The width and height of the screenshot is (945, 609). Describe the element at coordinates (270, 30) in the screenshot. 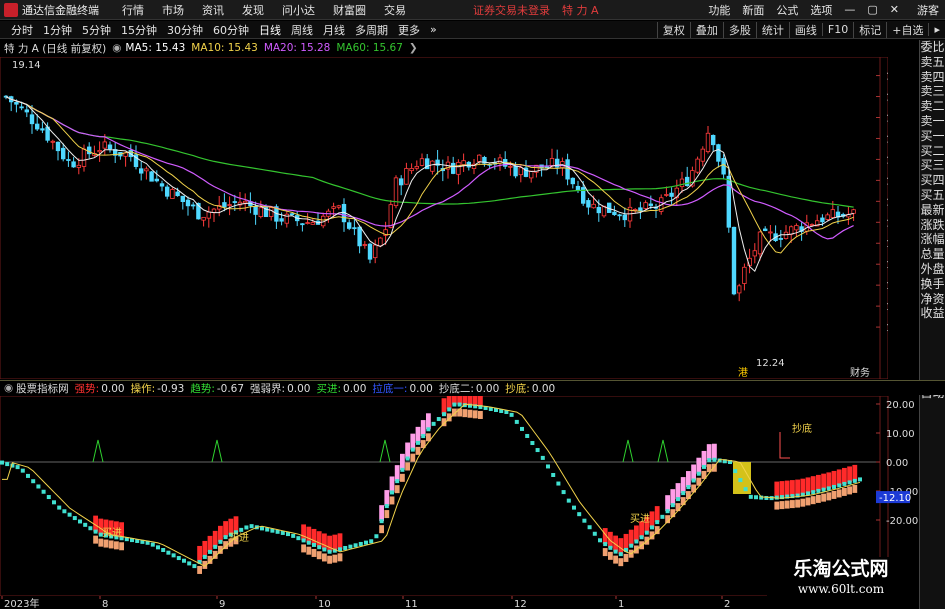

I see `period-daily: 日线` at that location.